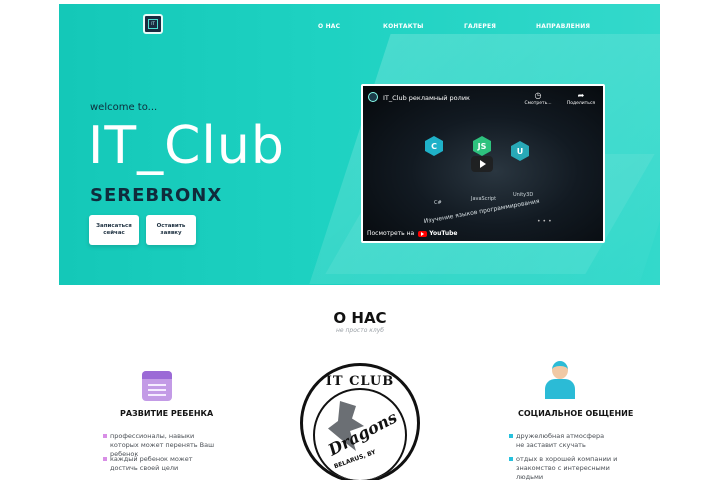 The width and height of the screenshot is (720, 480). Describe the element at coordinates (360, 381) in the screenshot. I see `emblem-top-text: IT CLUB` at that location.